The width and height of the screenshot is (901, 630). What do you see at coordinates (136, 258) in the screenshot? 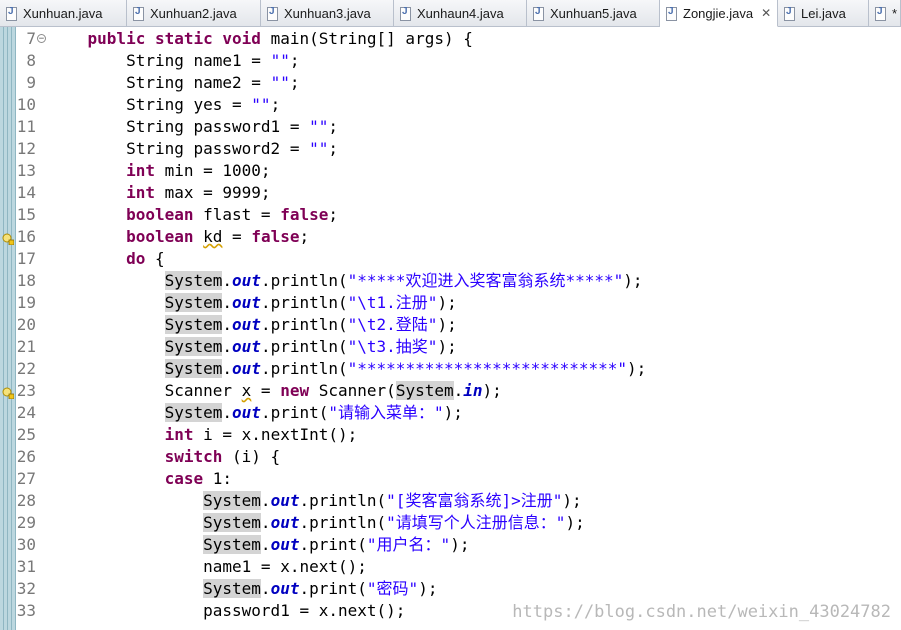
I see `code-token: do` at bounding box center [136, 258].